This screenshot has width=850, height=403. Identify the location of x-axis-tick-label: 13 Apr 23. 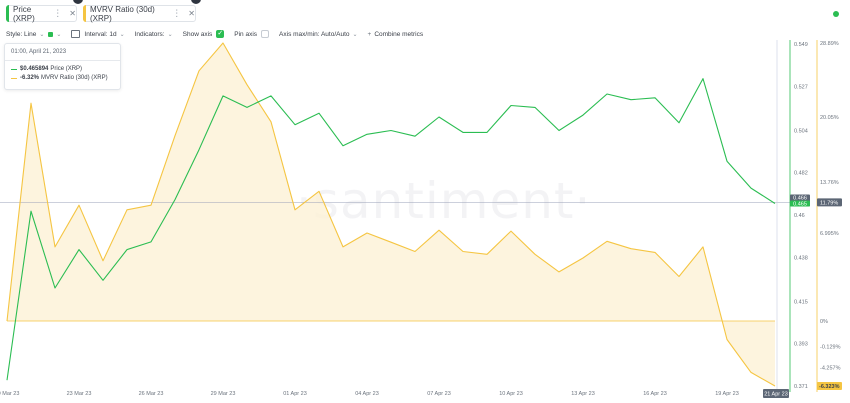
(583, 394).